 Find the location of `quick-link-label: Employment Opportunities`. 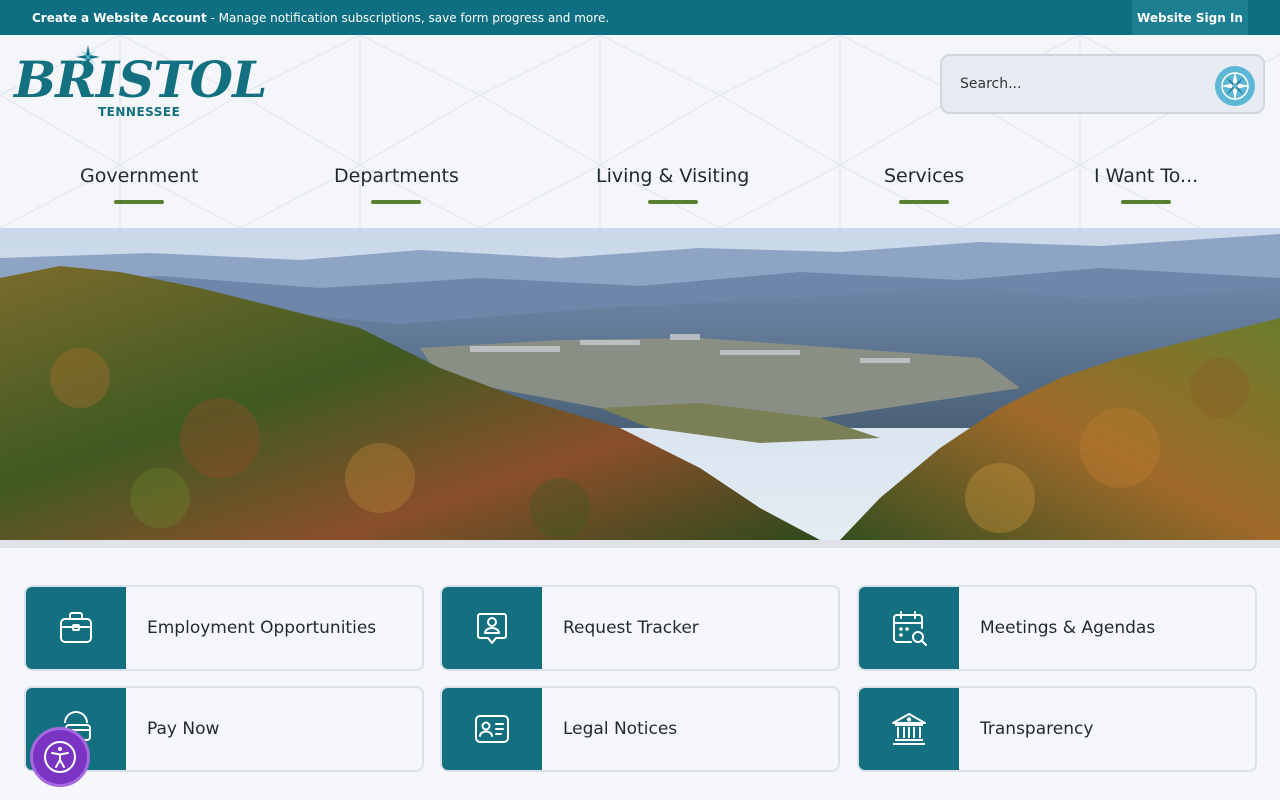

quick-link-label: Employment Opportunities is located at coordinates (262, 628).